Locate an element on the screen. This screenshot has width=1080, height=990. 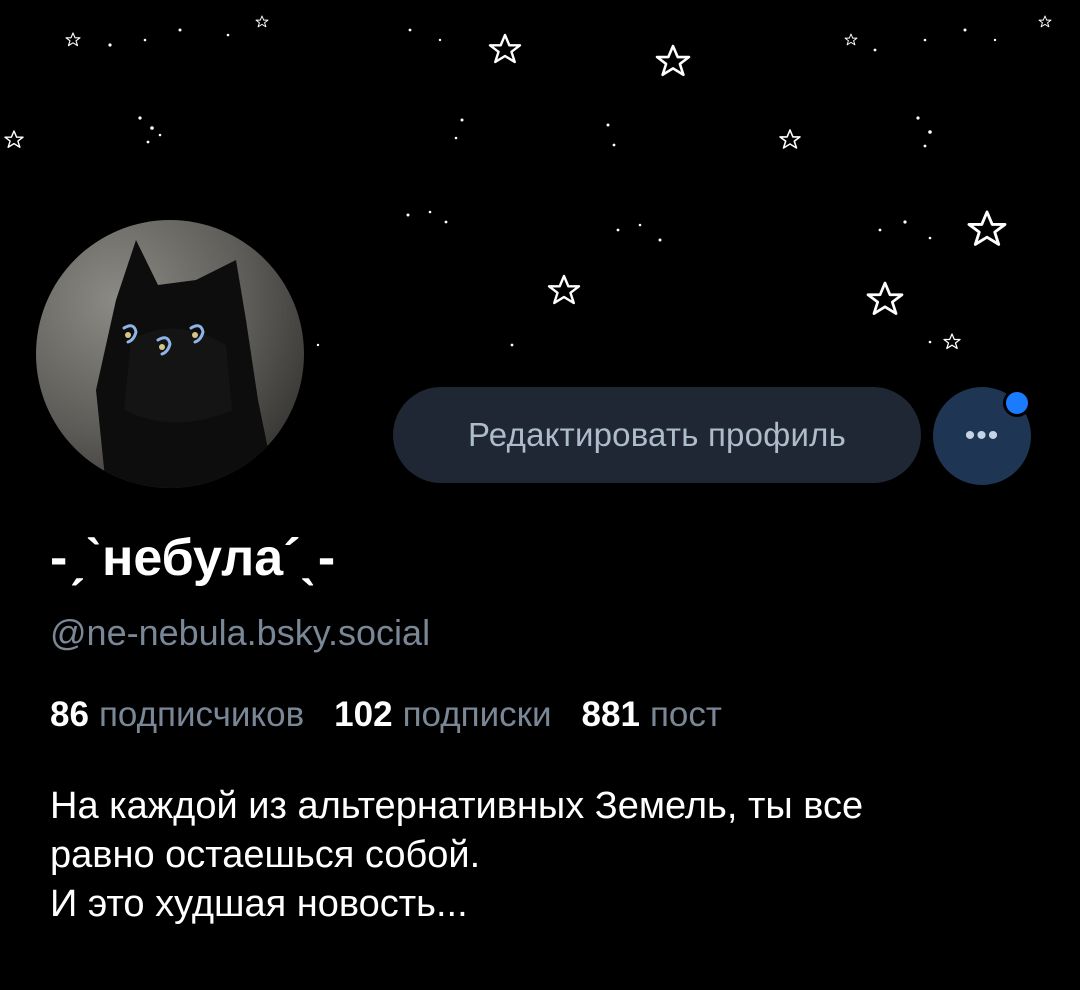
followers-stat: 86 подписчиков is located at coordinates (177, 715).